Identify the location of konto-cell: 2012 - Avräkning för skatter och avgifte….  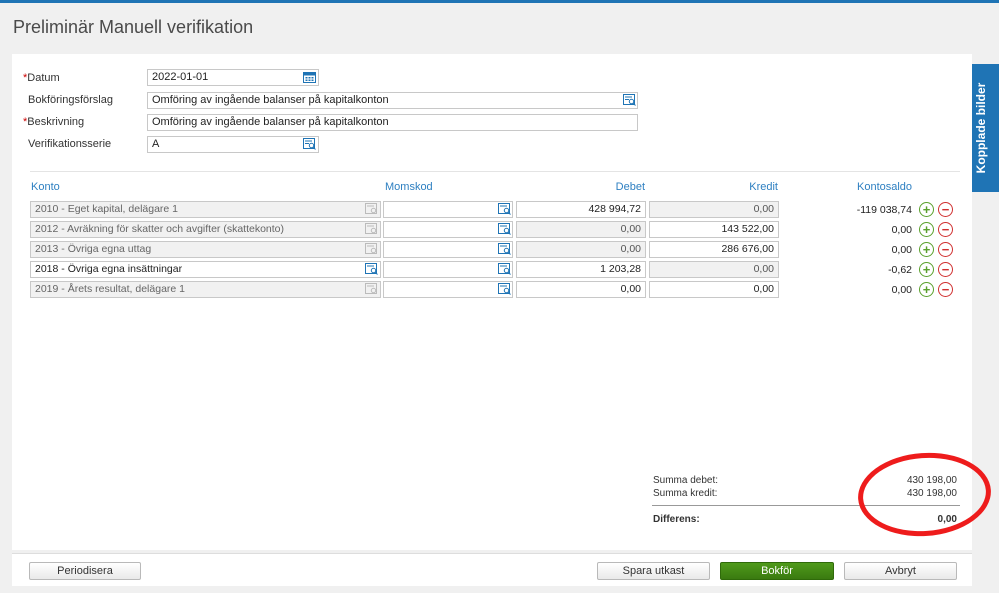
(205, 229).